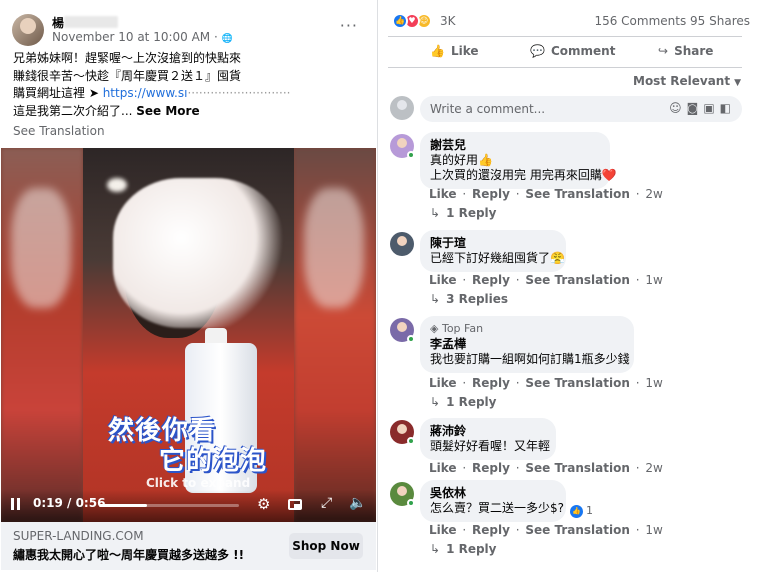 This screenshot has height=572, width=759. I want to click on commenter-name: 蔣沛鈴, so click(488, 431).